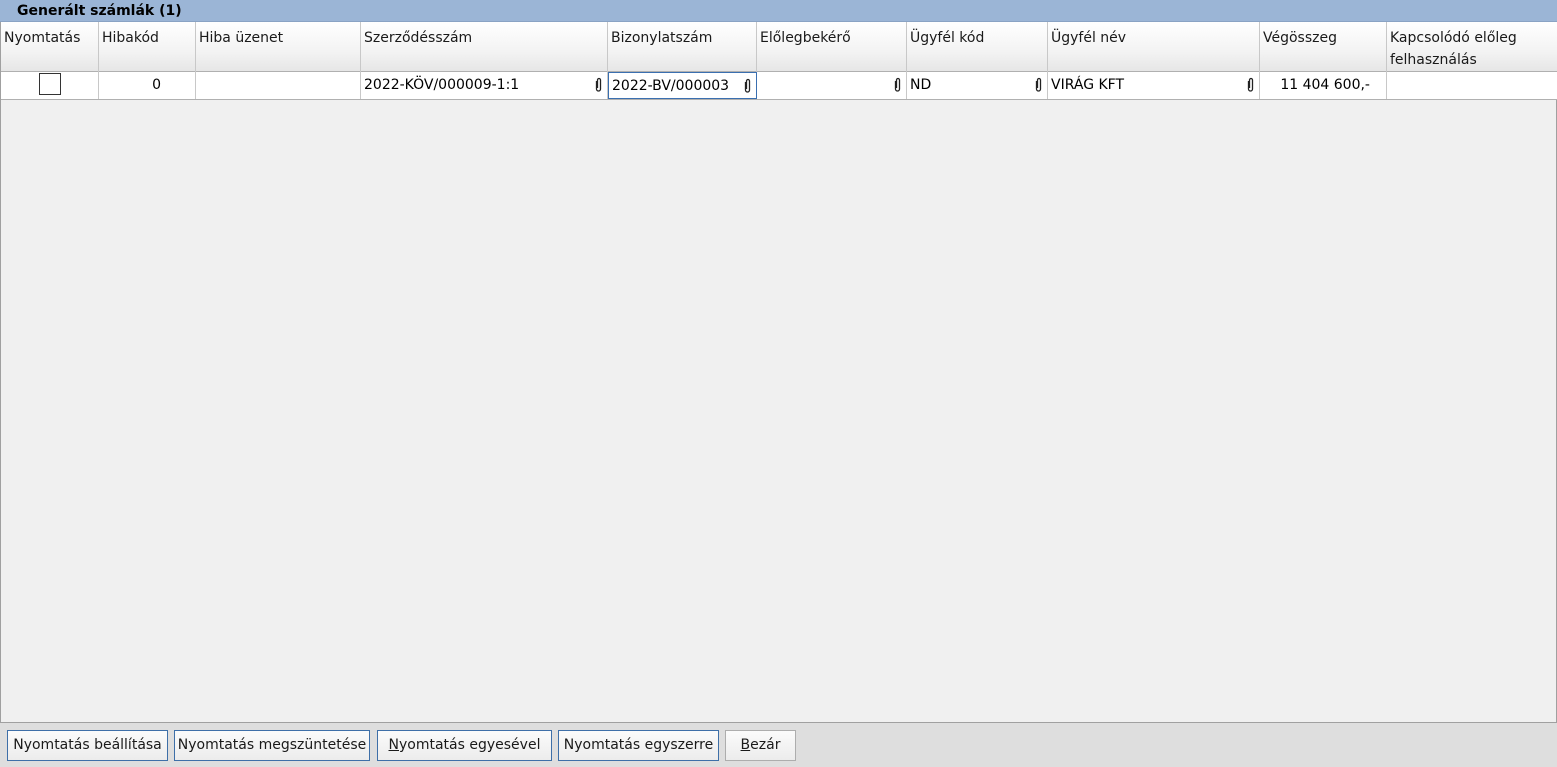 The height and width of the screenshot is (767, 1557). I want to click on column-header-eloleg-bekero: Előlegbekérő, so click(832, 47).